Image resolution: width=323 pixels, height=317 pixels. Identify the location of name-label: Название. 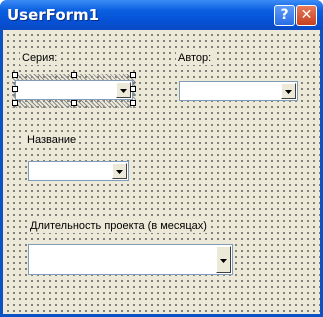
(52, 140).